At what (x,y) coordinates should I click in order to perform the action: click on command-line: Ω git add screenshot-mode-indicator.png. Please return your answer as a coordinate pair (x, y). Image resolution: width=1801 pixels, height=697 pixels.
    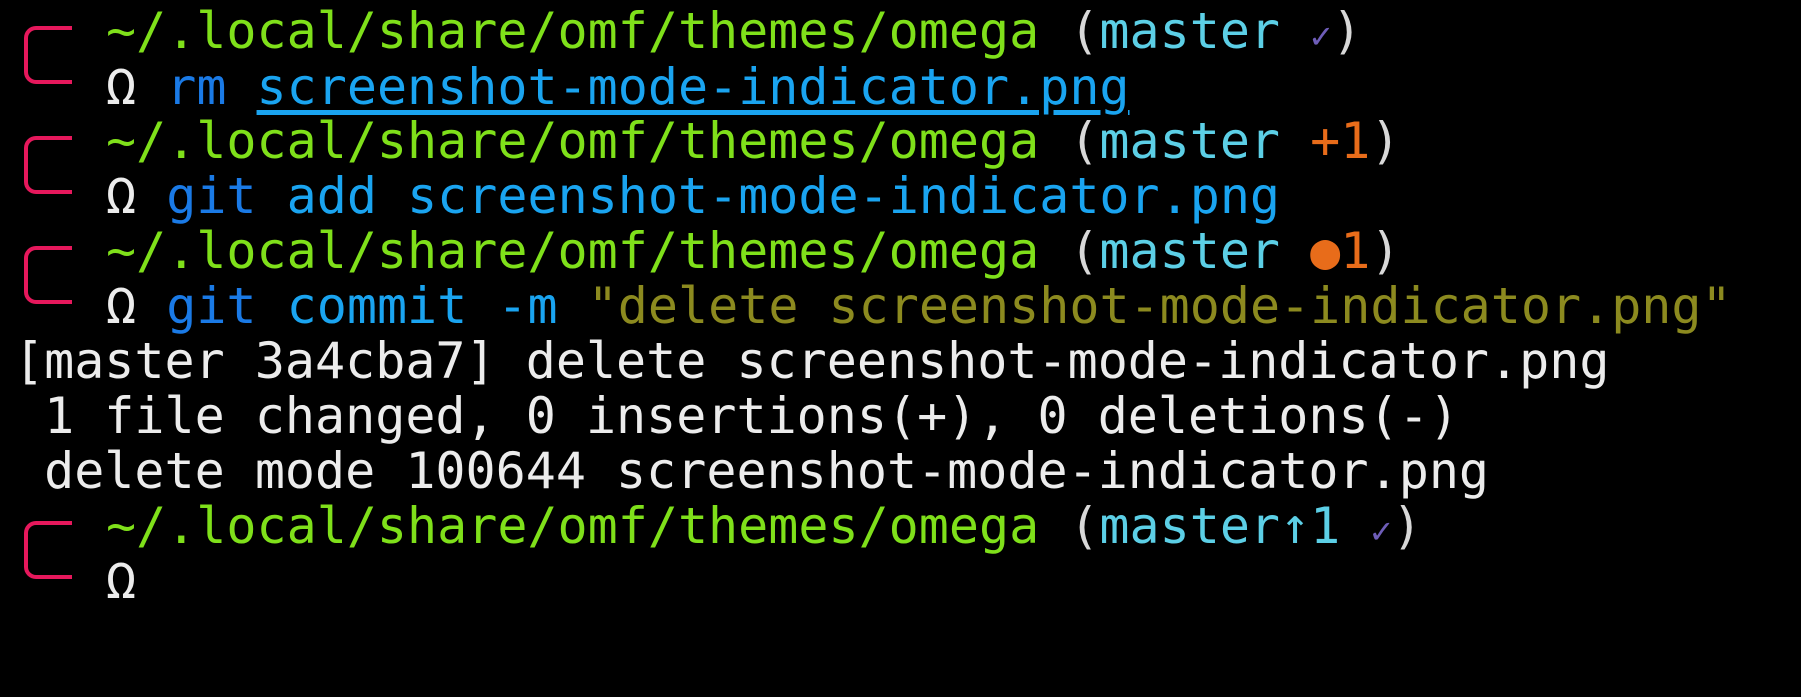
    Looking at the image, I should click on (640, 196).